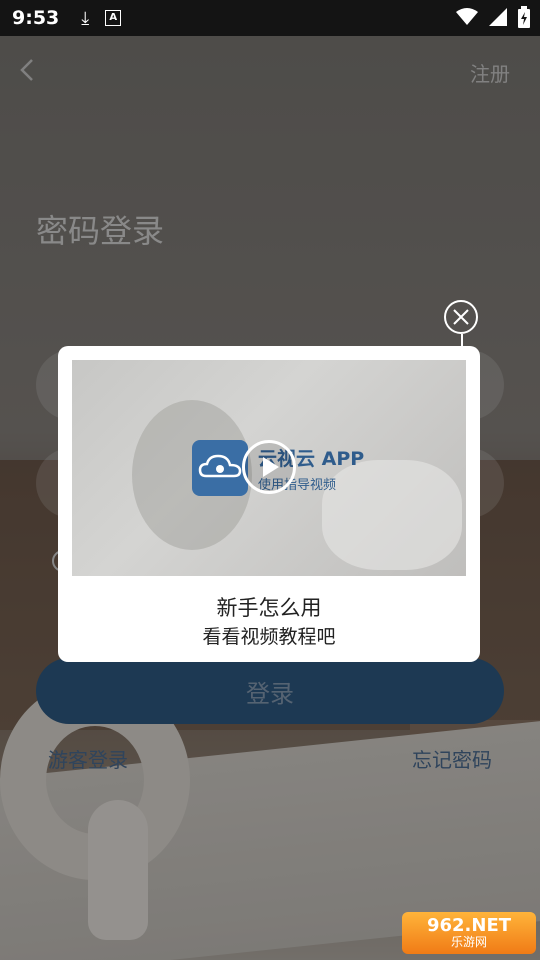  I want to click on status-icons, so click(493, 17).